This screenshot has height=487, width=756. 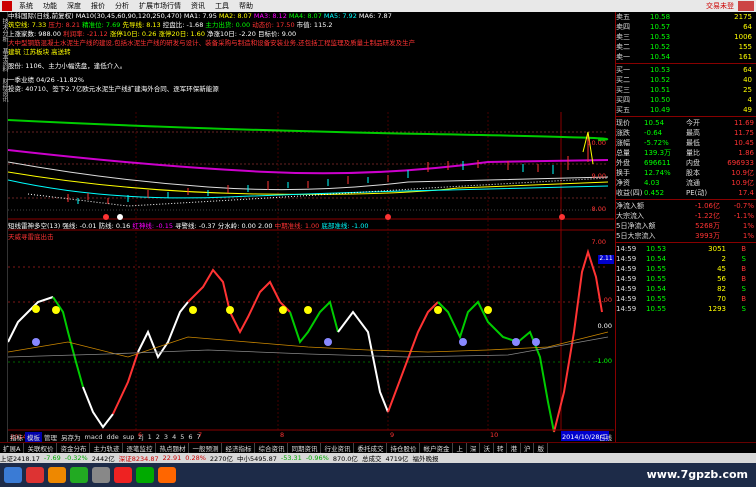 What do you see at coordinates (528, 448) in the screenshot?
I see `bottom-tab: 沪` at bounding box center [528, 448].